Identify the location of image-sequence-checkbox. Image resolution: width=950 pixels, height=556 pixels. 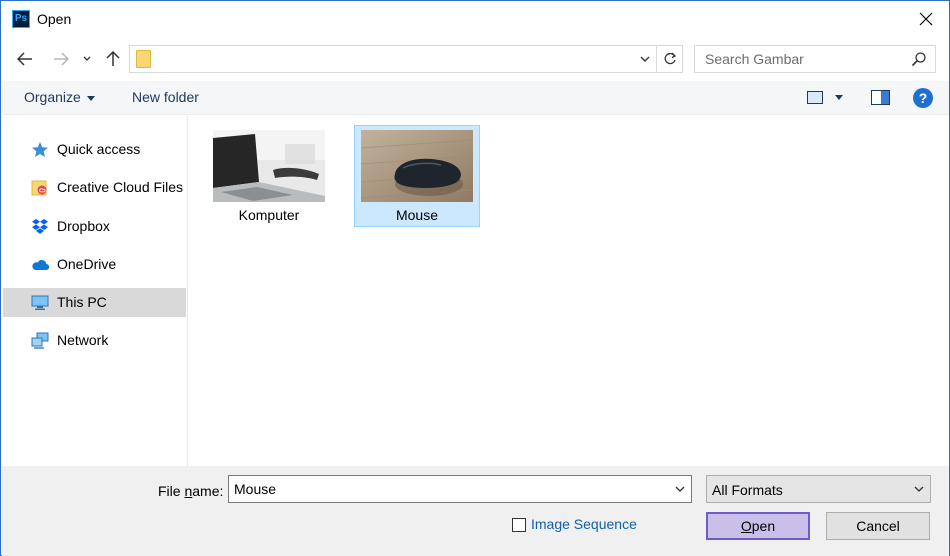
(519, 525).